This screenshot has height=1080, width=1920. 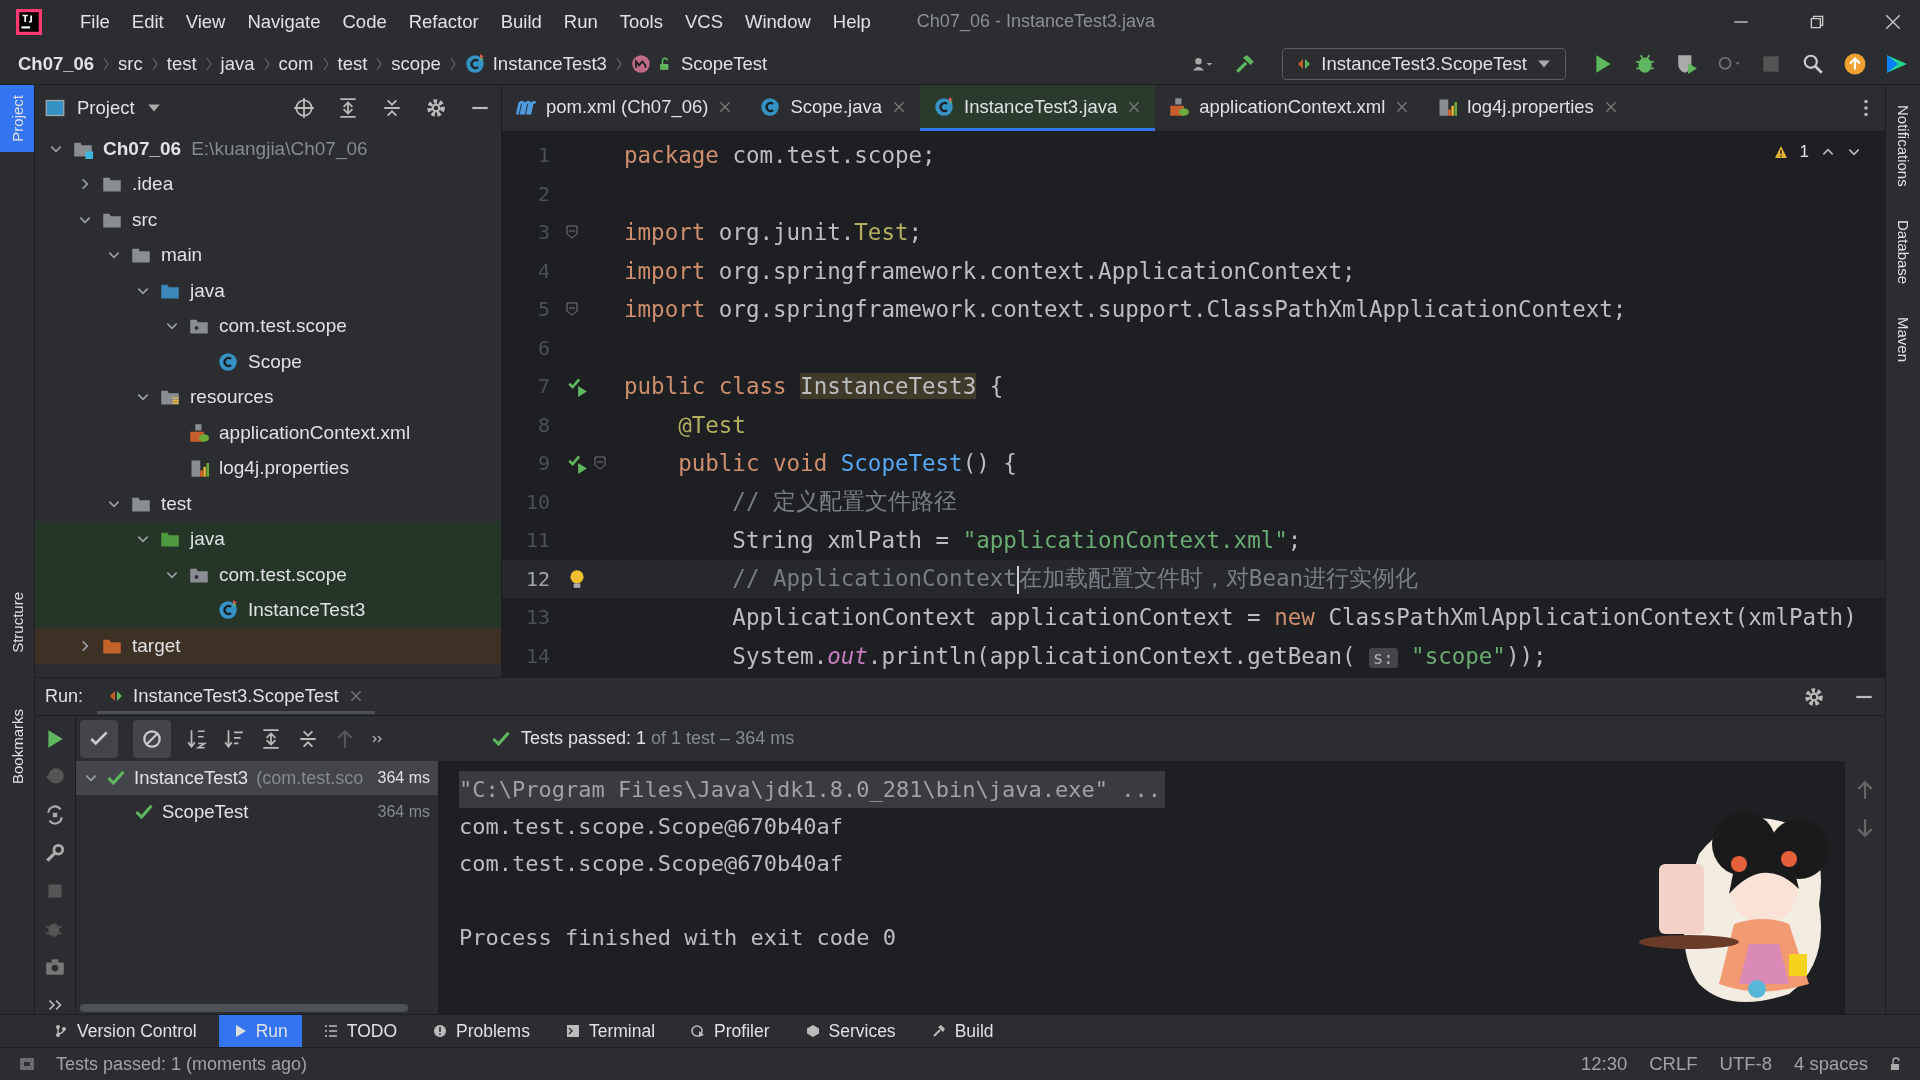 What do you see at coordinates (125, 1031) in the screenshot?
I see `tool-window-tab: Version Control` at bounding box center [125, 1031].